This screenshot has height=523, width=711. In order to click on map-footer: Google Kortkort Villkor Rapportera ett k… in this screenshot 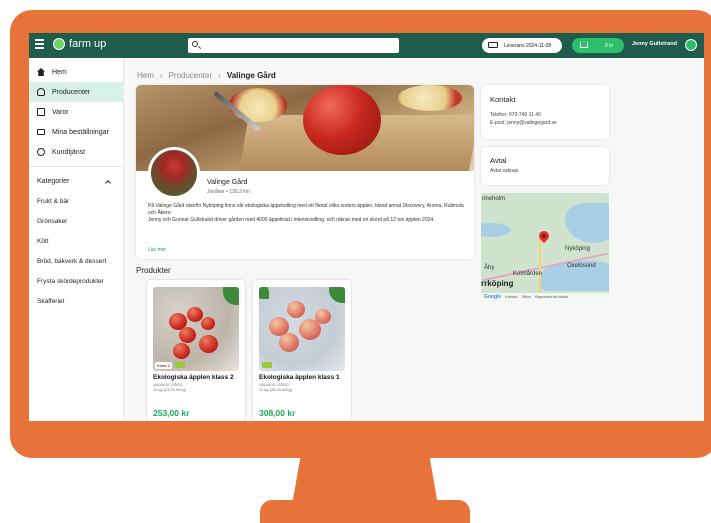, I will do `click(545, 297)`.